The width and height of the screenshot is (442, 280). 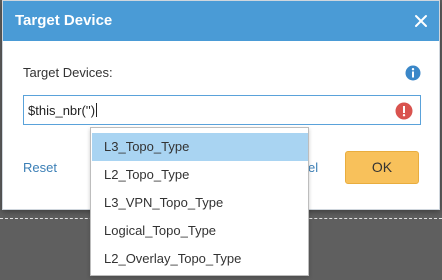 What do you see at coordinates (200, 175) in the screenshot?
I see `autocomplete-option: L2_Topo_Type` at bounding box center [200, 175].